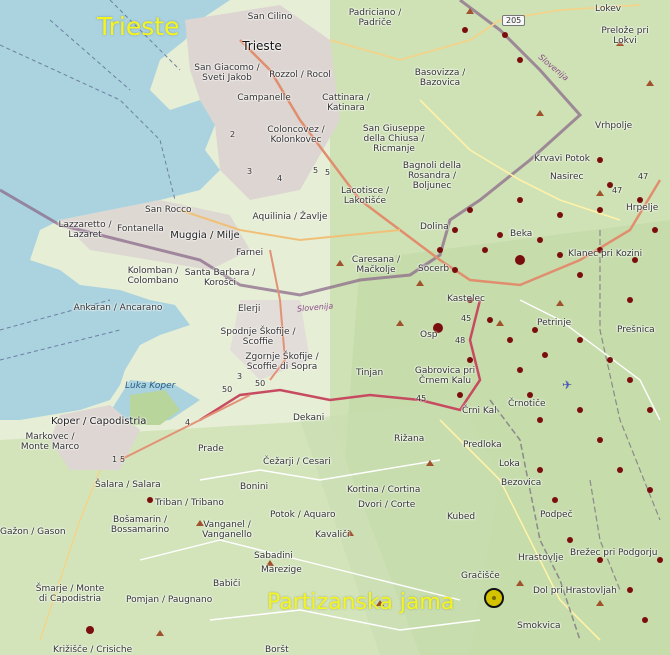 The height and width of the screenshot is (655, 670). I want to click on place-label: Bezovica, so click(521, 483).